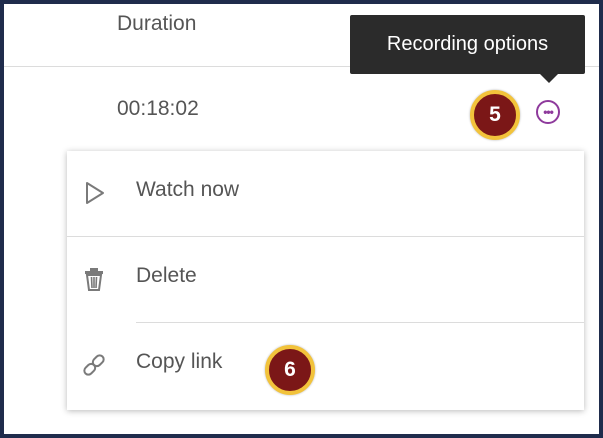  What do you see at coordinates (166, 275) in the screenshot?
I see `menu-item-delete-label: Delete` at bounding box center [166, 275].